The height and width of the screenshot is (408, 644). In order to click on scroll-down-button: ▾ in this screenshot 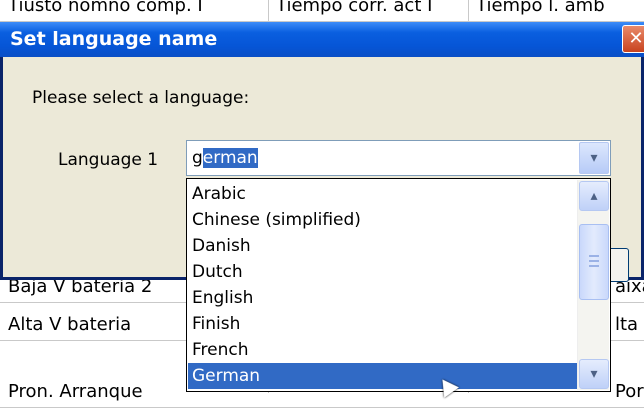, I will do `click(594, 374)`.